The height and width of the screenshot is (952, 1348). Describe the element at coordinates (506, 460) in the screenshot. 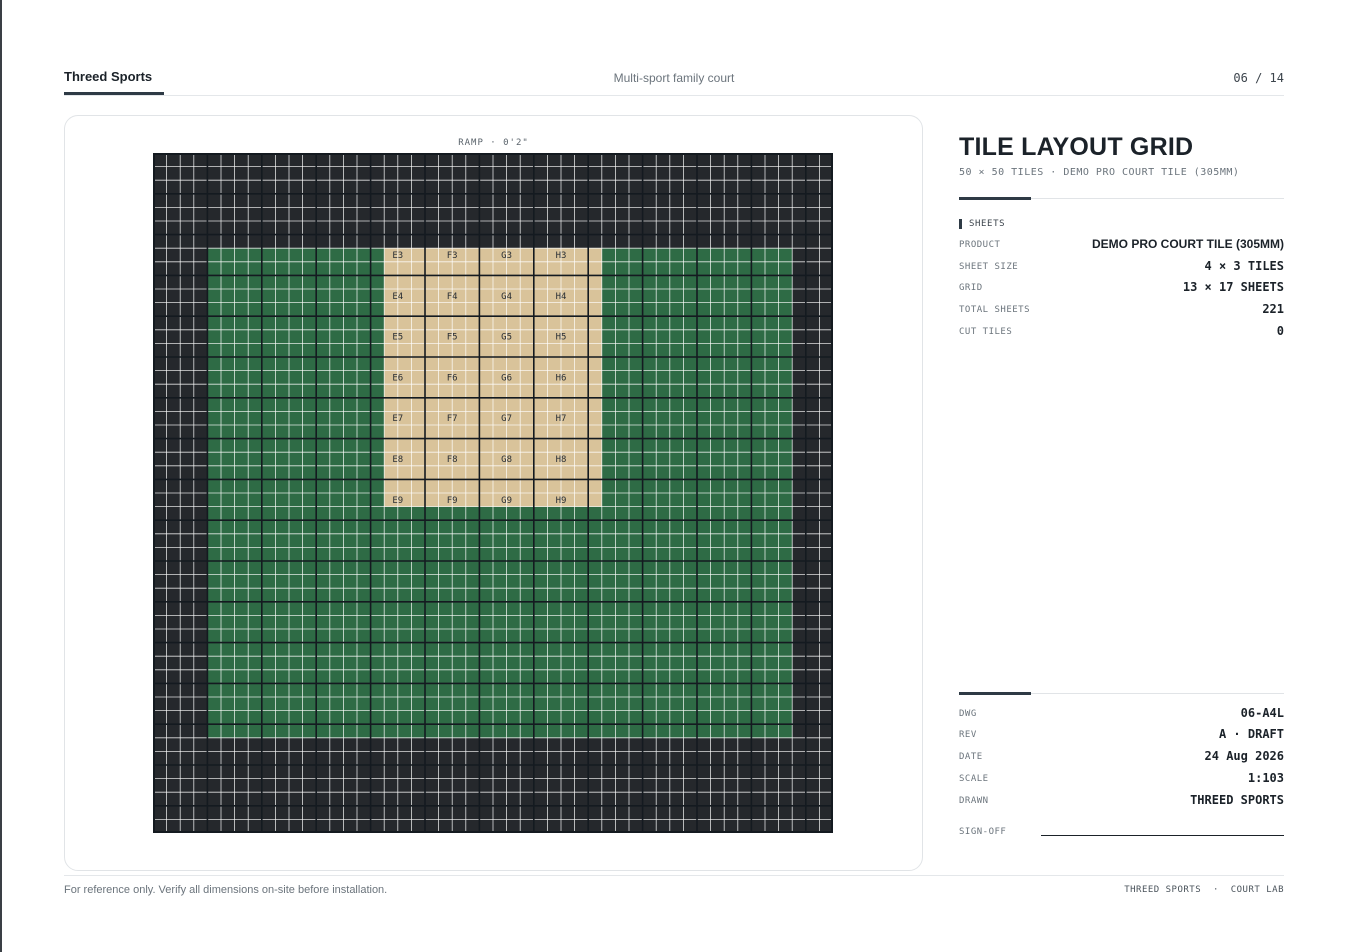

I see `sheet-label-g8: G8` at that location.